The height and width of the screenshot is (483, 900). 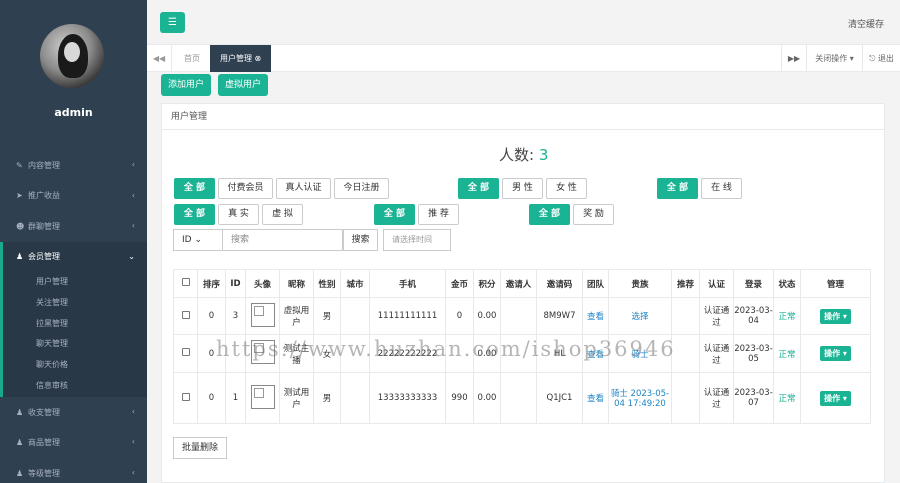 I want to click on close-ops-dropdown: 关闭操作 ▾, so click(x=834, y=58).